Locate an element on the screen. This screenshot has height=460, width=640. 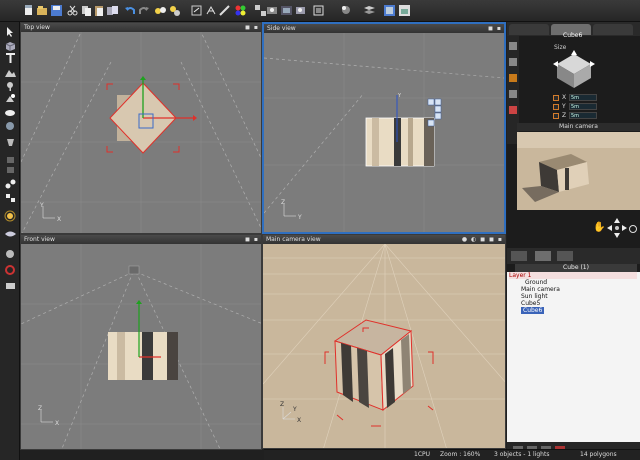
text-tool-icon is located at coordinates (10, 58).